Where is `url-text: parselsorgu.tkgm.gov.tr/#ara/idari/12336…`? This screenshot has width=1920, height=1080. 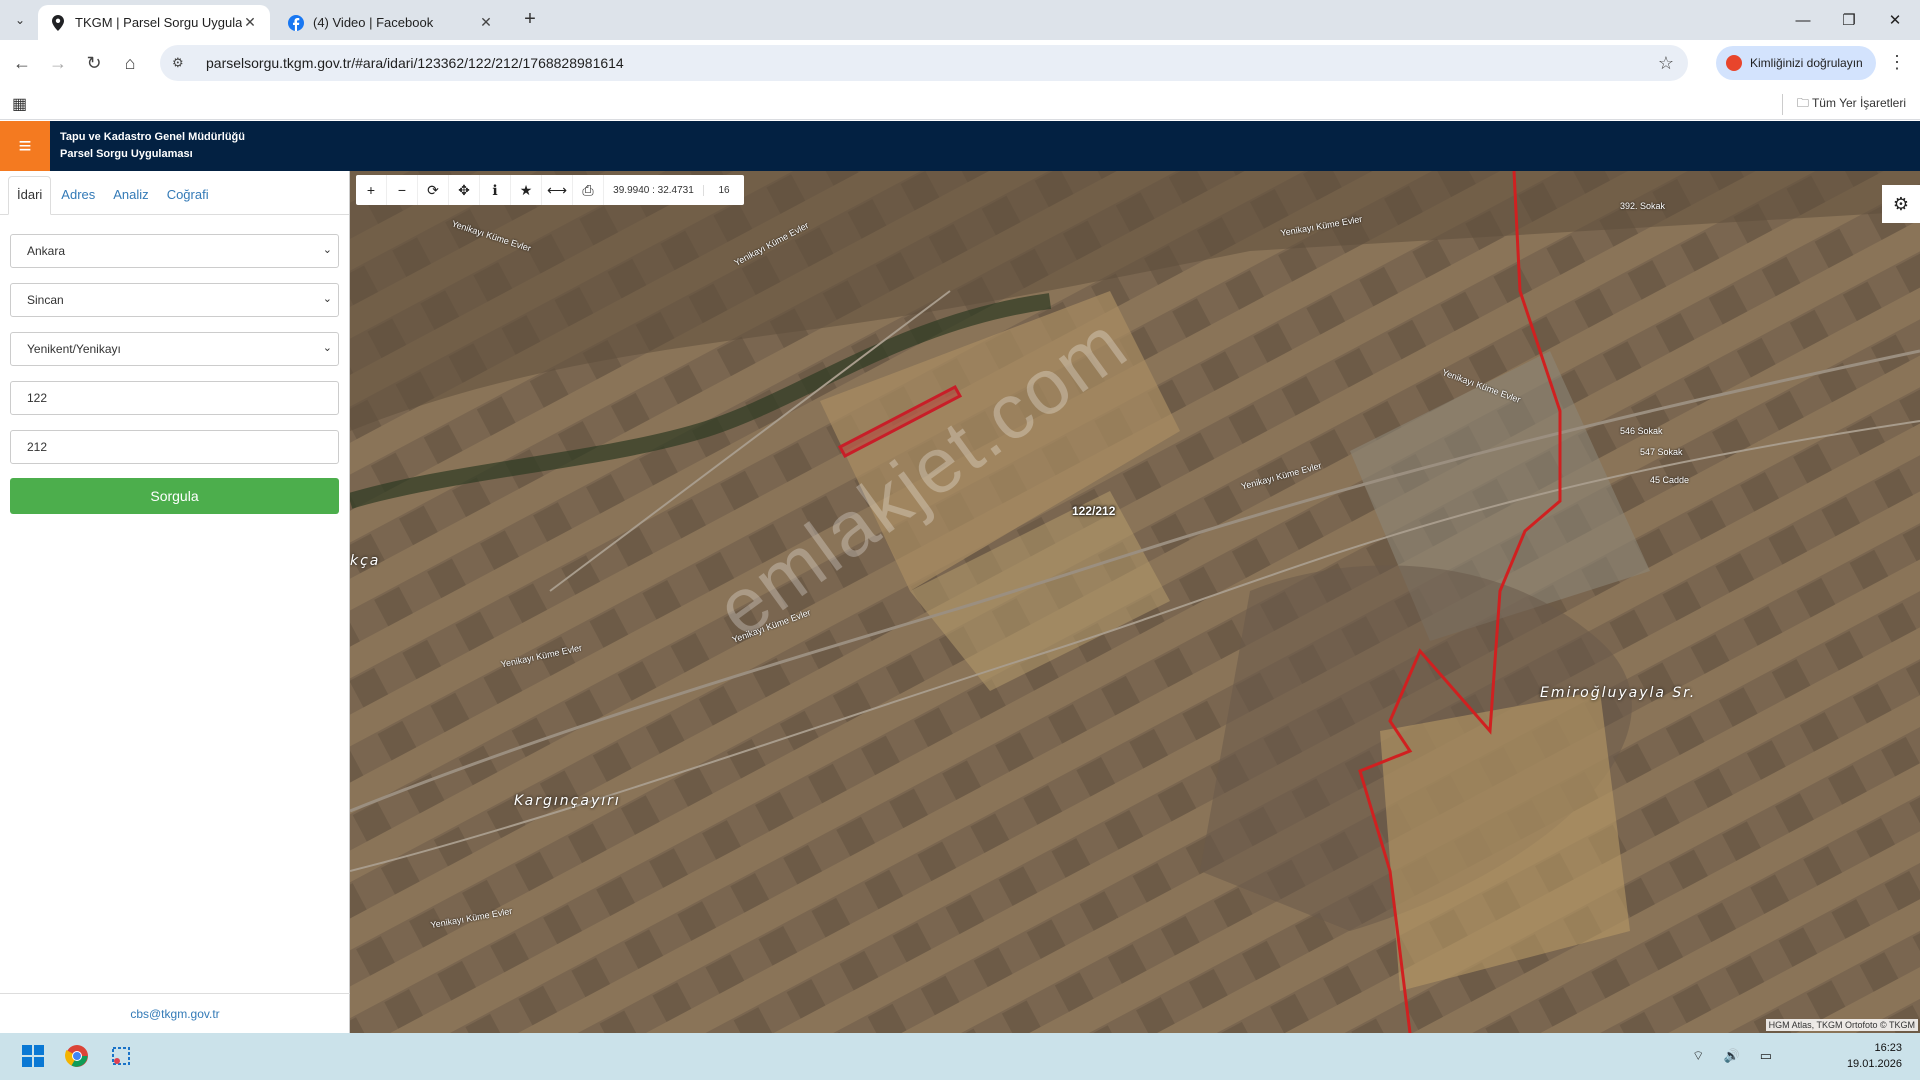 url-text: parselsorgu.tkgm.gov.tr/#ara/idari/12336… is located at coordinates (415, 63).